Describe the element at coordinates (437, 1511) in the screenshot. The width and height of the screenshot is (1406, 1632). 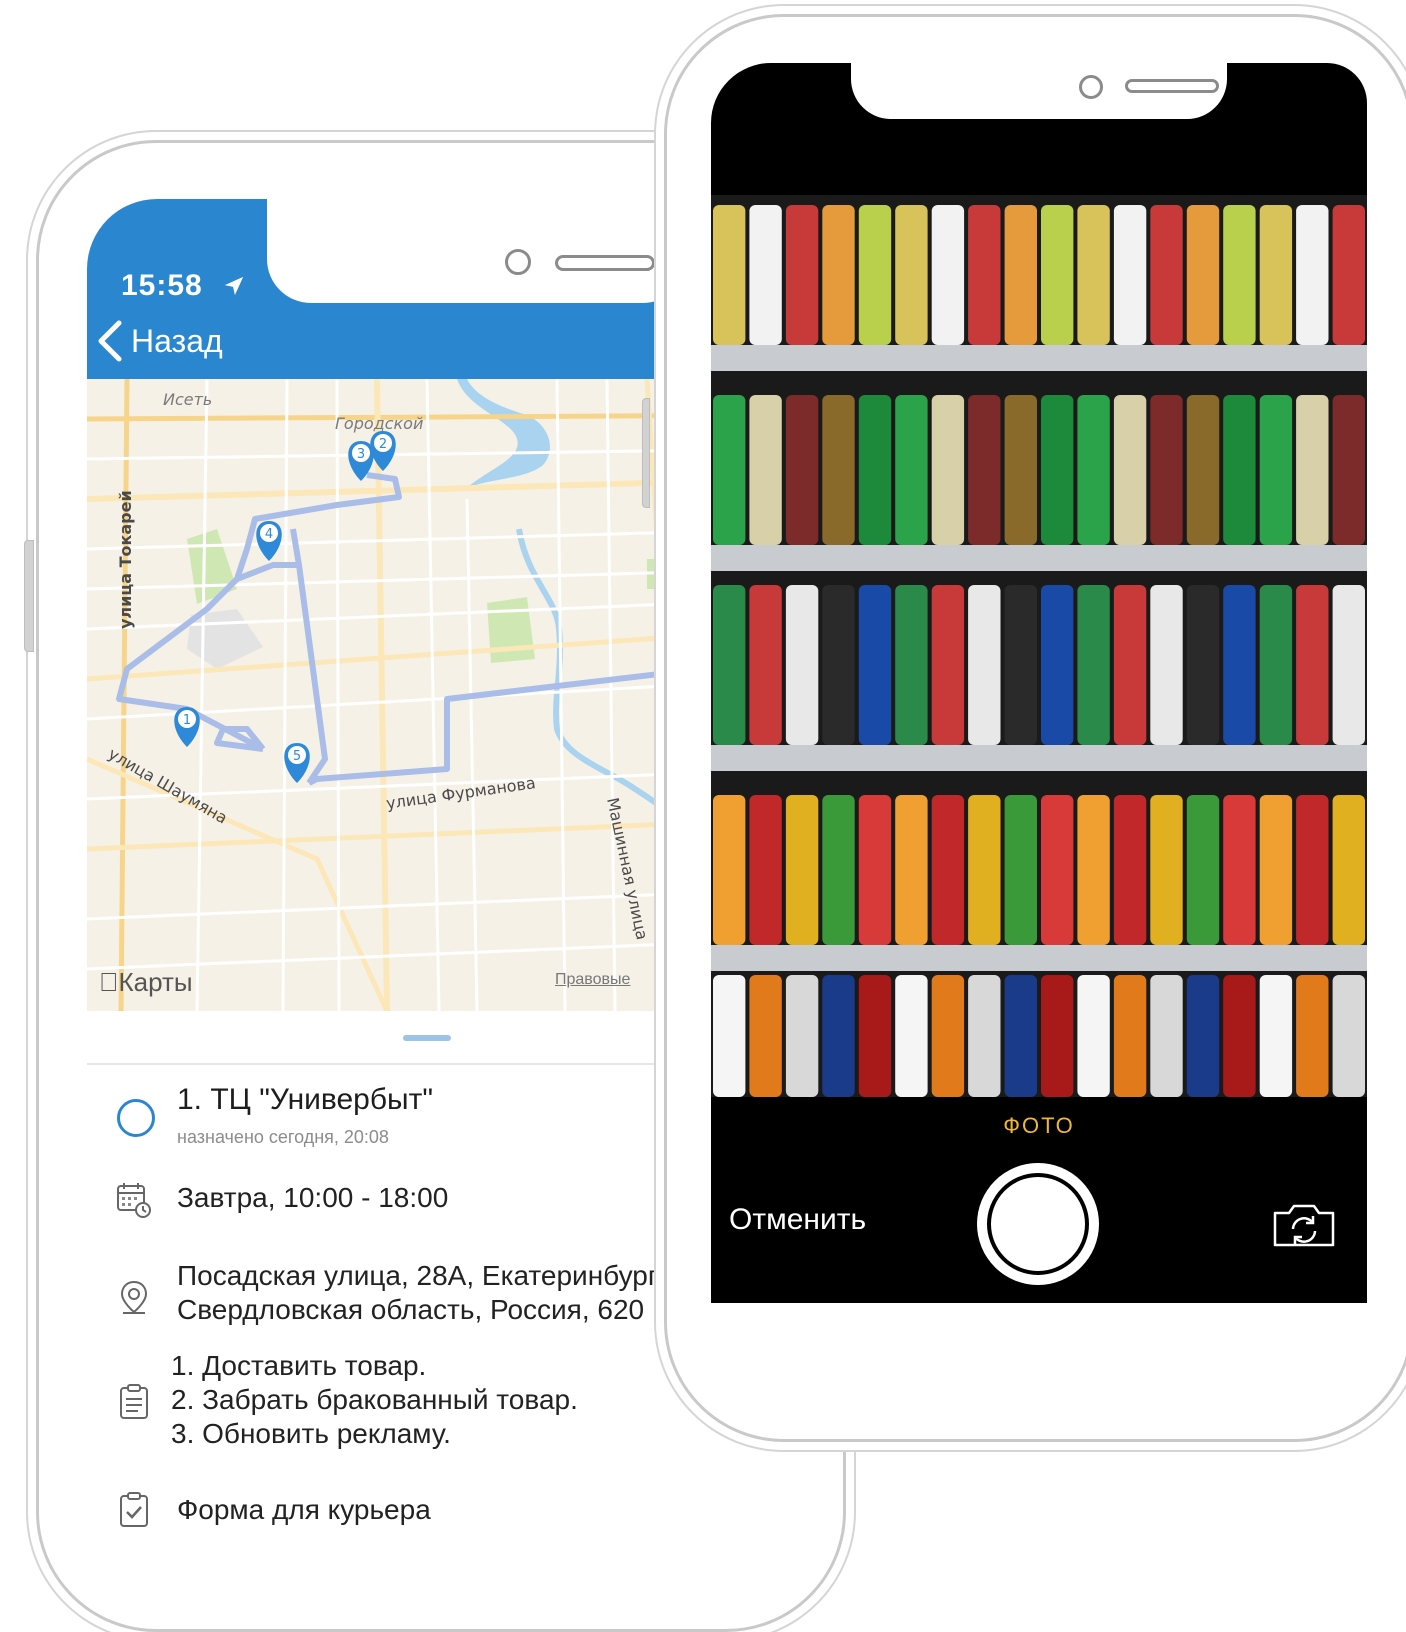
I see `courier-form-row: Форма для курьера` at that location.